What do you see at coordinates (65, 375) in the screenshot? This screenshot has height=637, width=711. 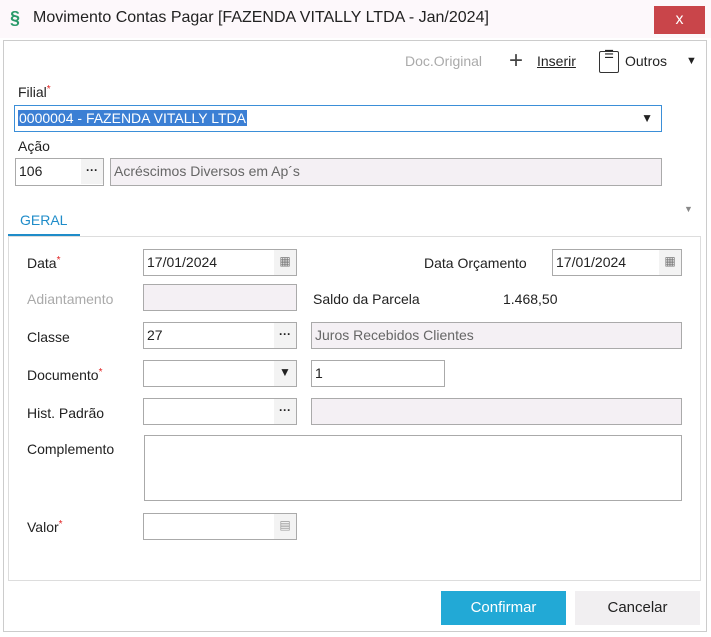 I see `documento-label: Documento*` at bounding box center [65, 375].